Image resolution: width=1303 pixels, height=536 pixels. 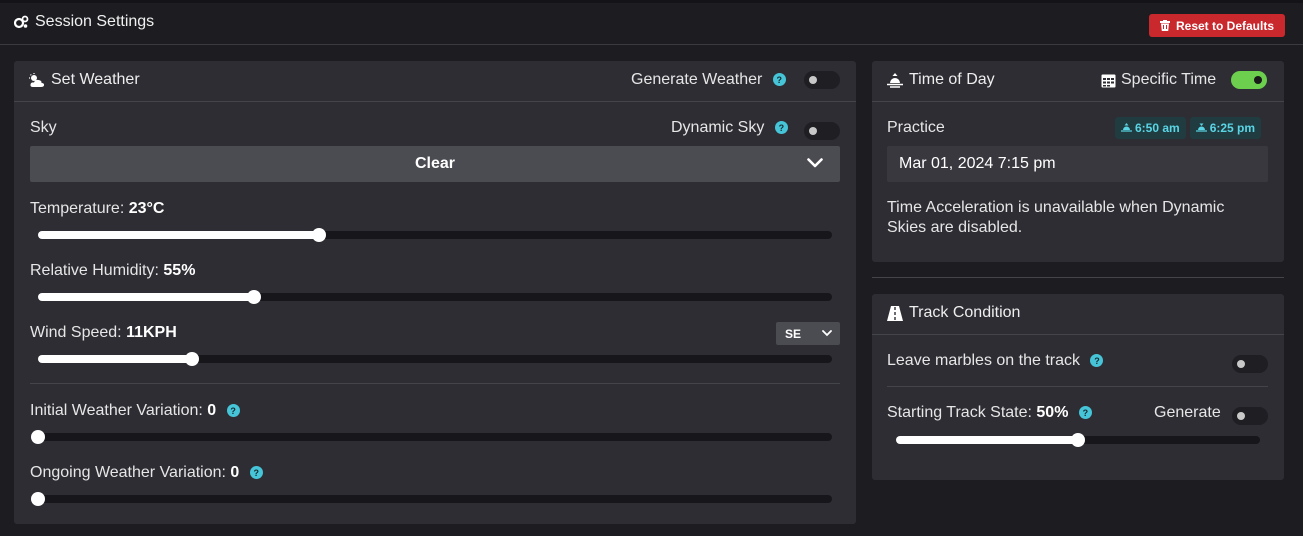 What do you see at coordinates (1201, 128) in the screenshot?
I see `sunset-icon` at bounding box center [1201, 128].